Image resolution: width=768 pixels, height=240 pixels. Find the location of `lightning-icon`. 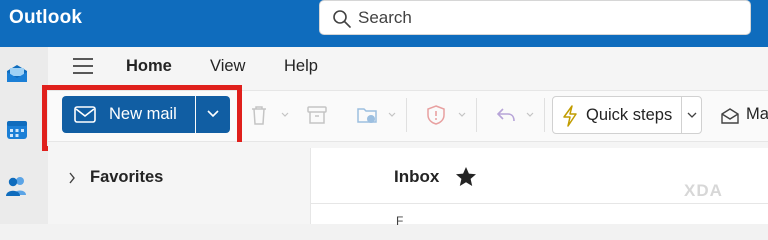

lightning-icon is located at coordinates (570, 116).